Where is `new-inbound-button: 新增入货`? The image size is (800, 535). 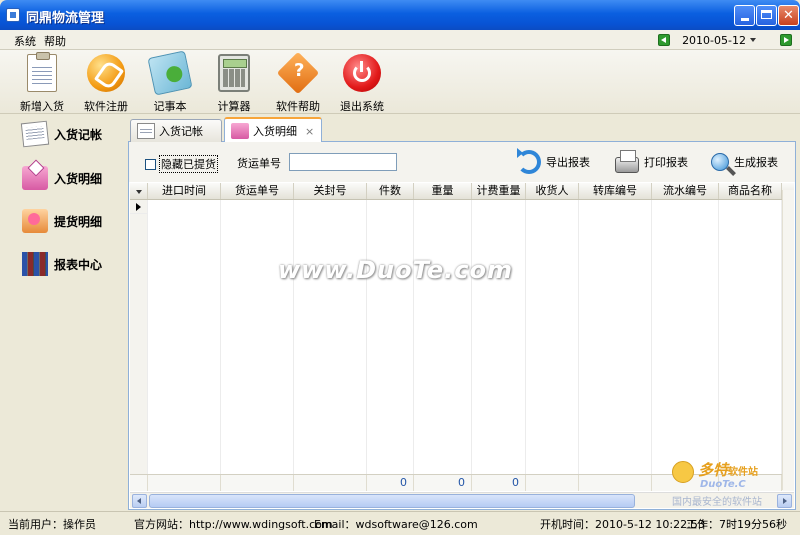
new-inbound-button: 新增入货 is located at coordinates (42, 82).